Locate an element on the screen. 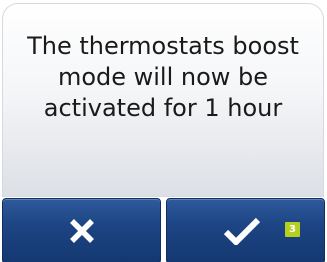  cancel-button is located at coordinates (81, 230).